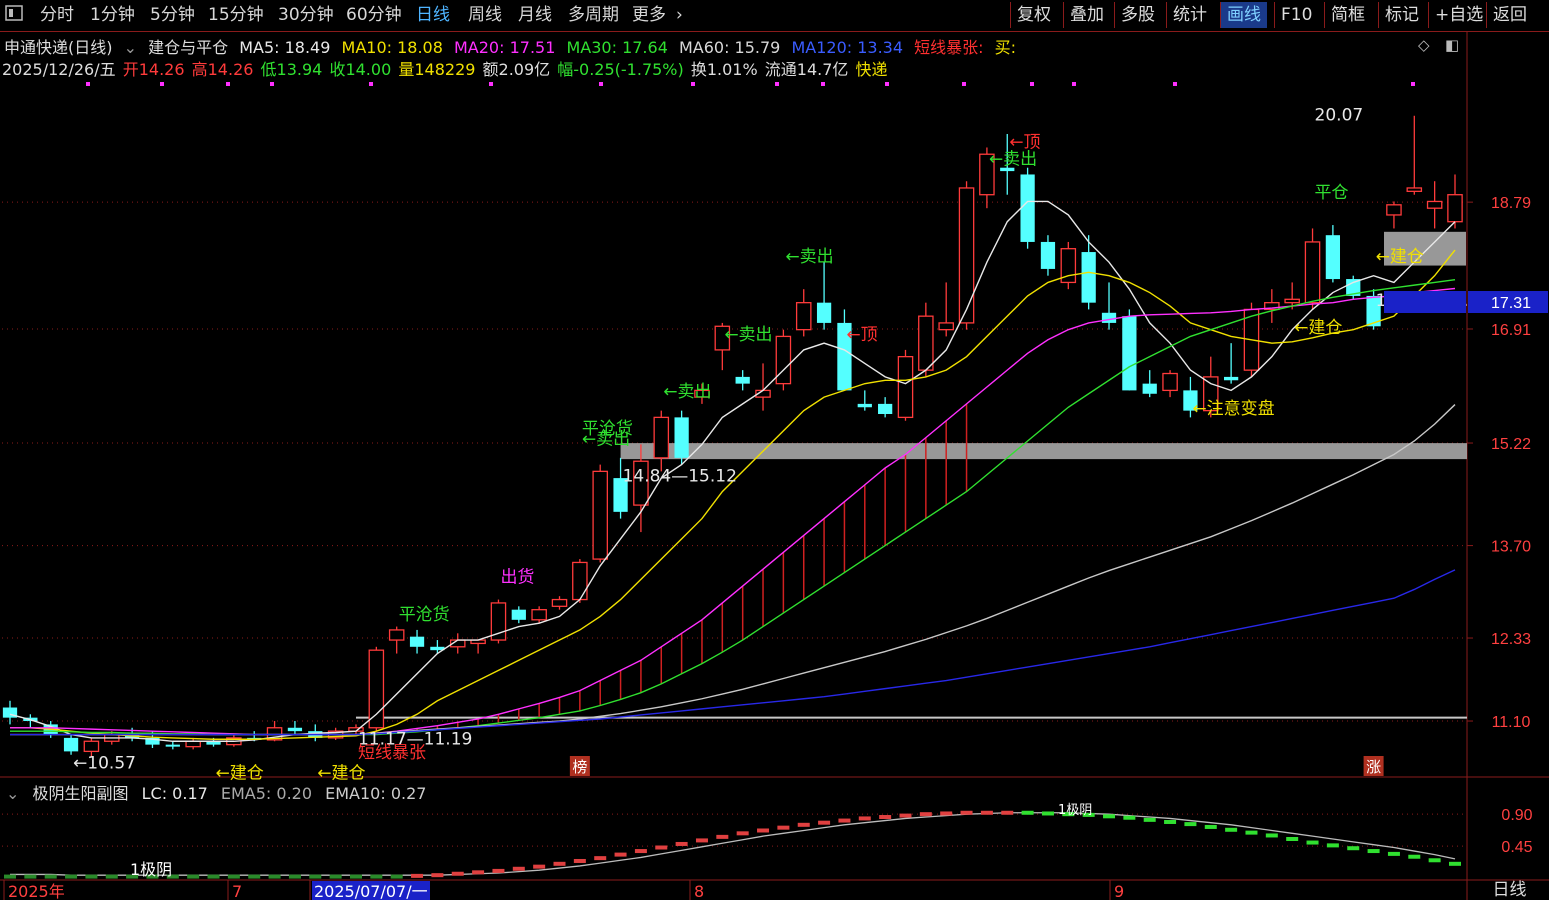 The image size is (1549, 900). I want to click on y-tick-label: 16.91, so click(1511, 330).